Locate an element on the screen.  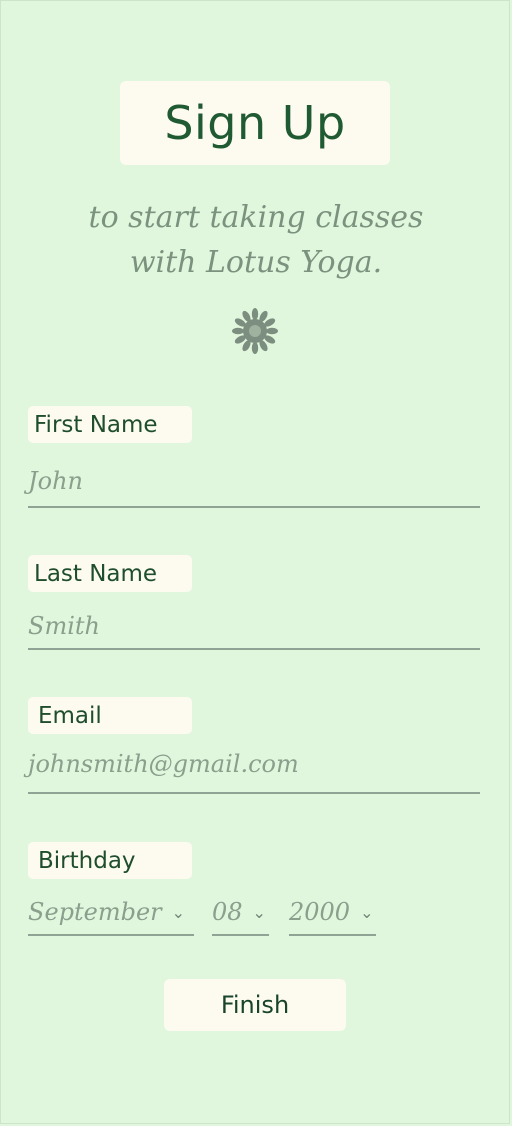
email-underline is located at coordinates (254, 793).